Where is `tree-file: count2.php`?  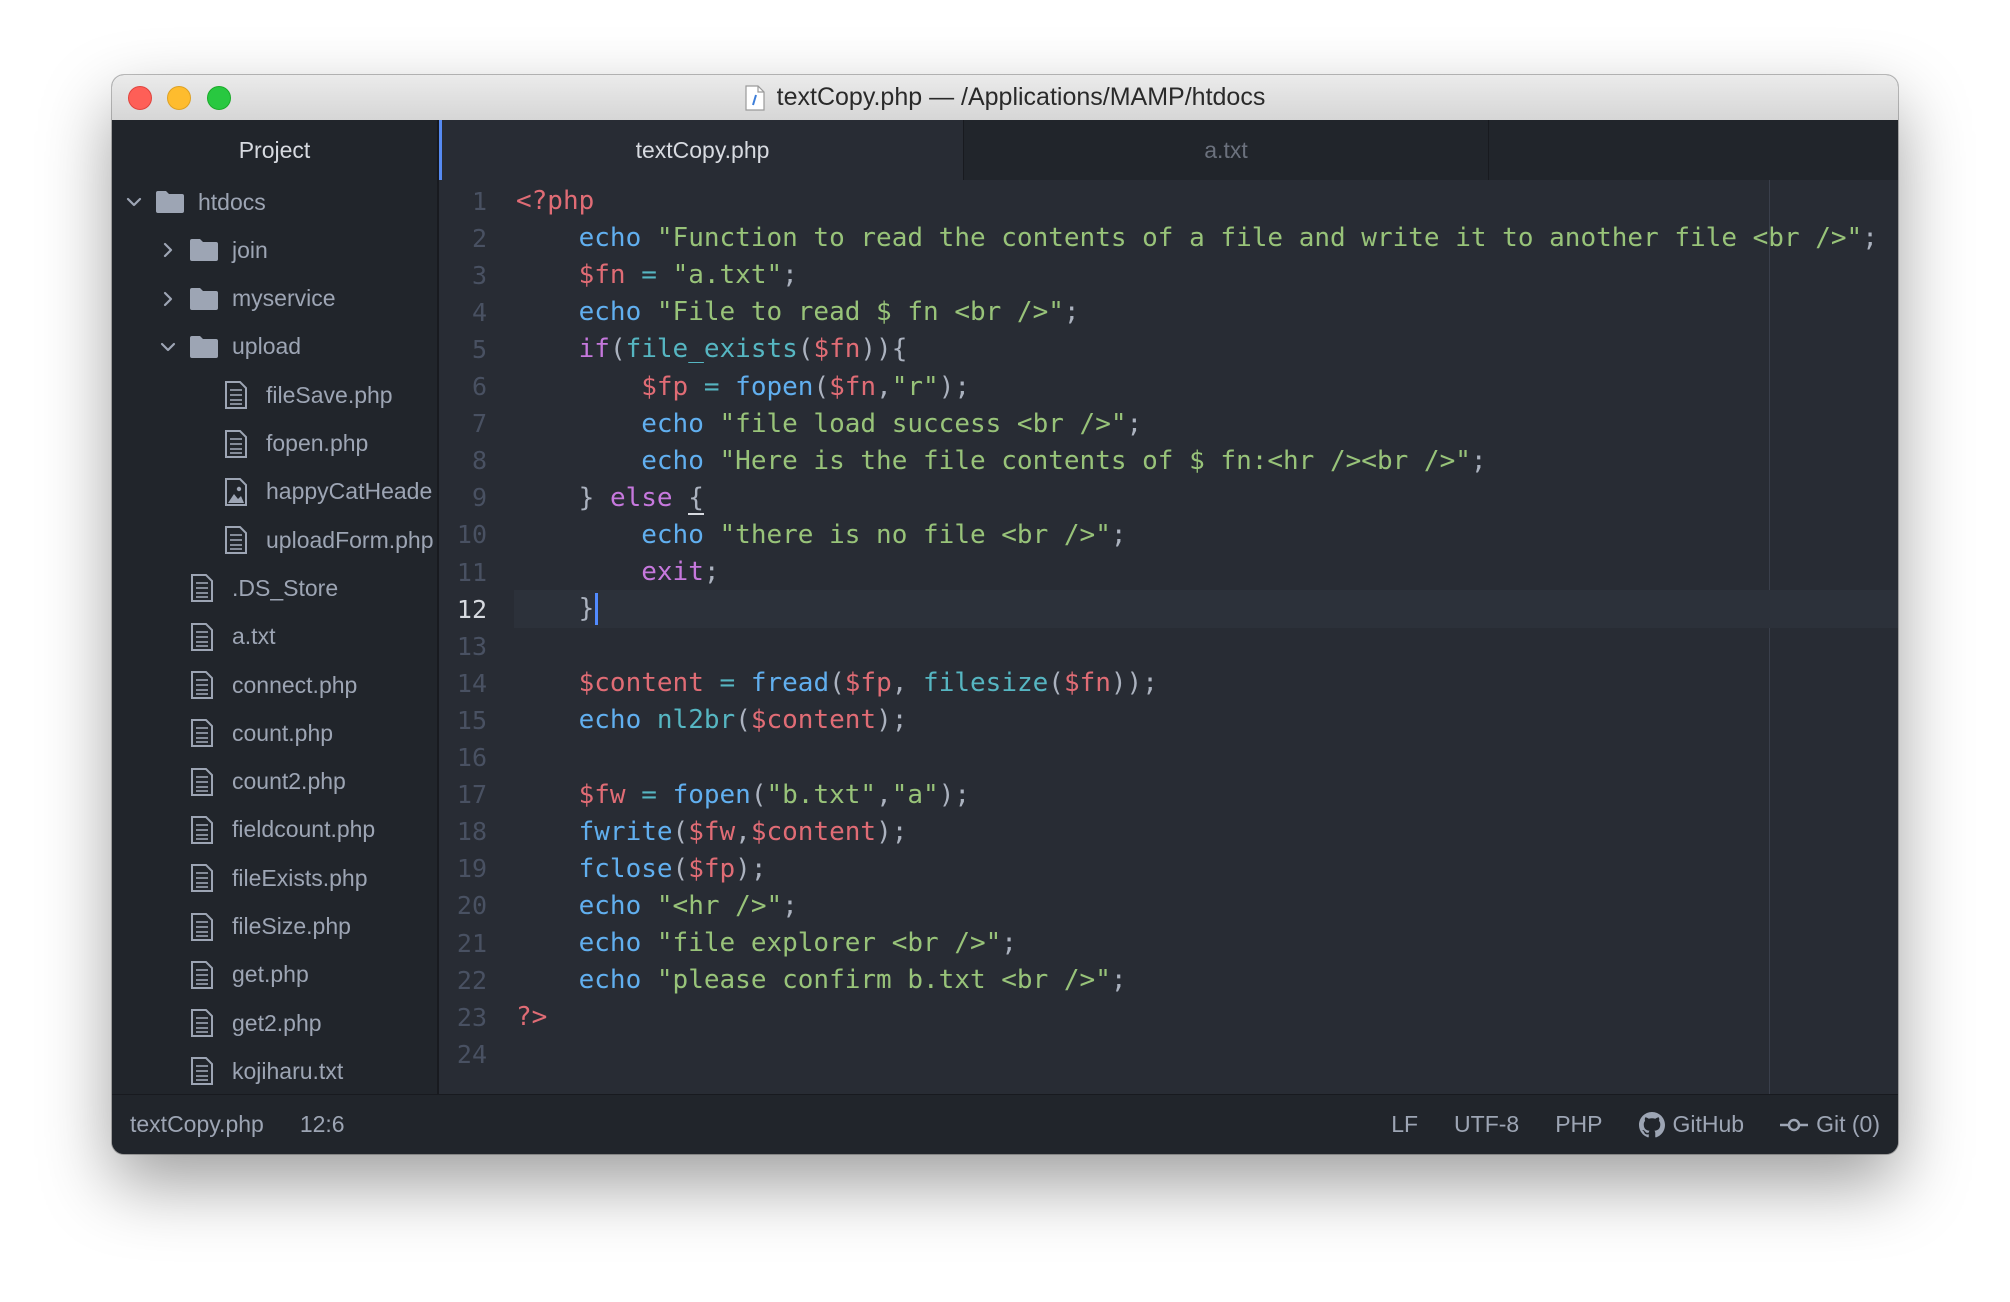 tree-file: count2.php is located at coordinates (268, 782).